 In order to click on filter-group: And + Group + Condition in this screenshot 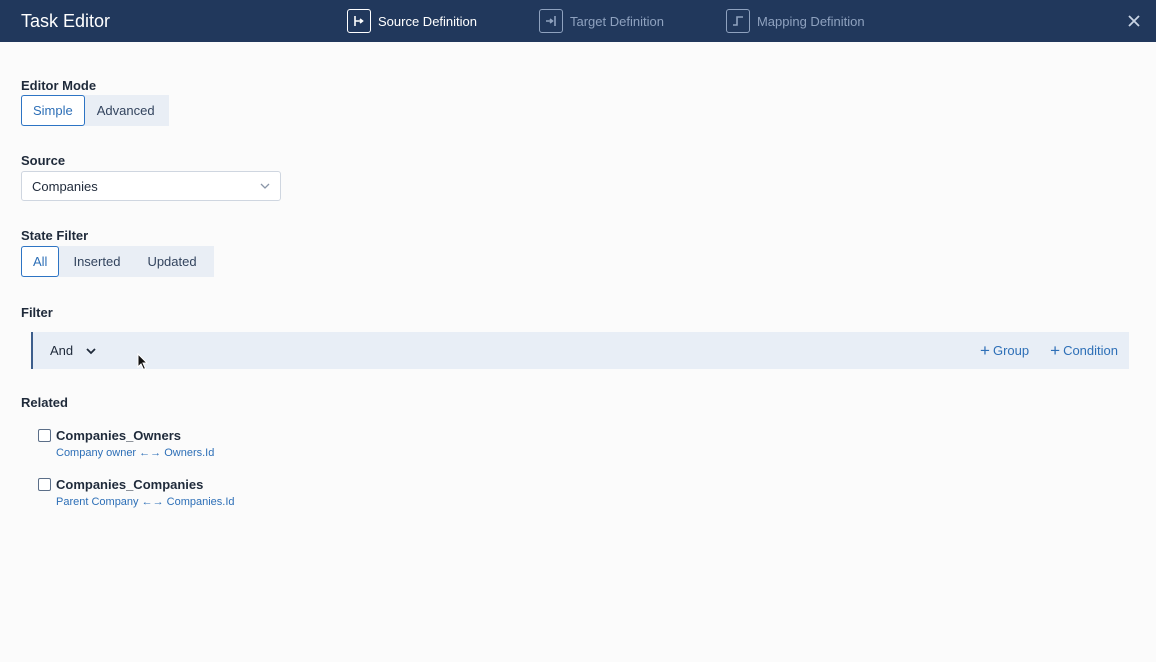, I will do `click(580, 350)`.